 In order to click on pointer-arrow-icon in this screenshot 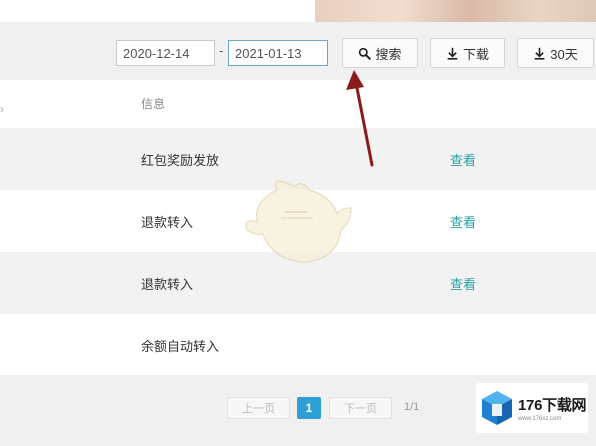, I will do `click(360, 118)`.